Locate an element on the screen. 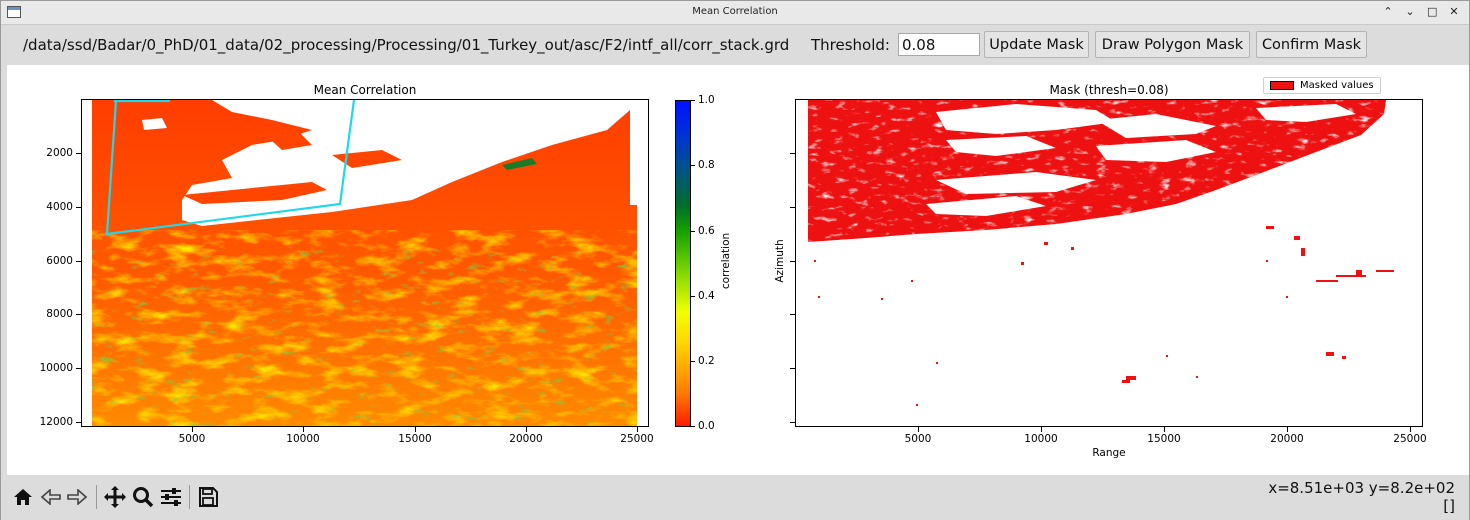  back-icon is located at coordinates (51, 497).